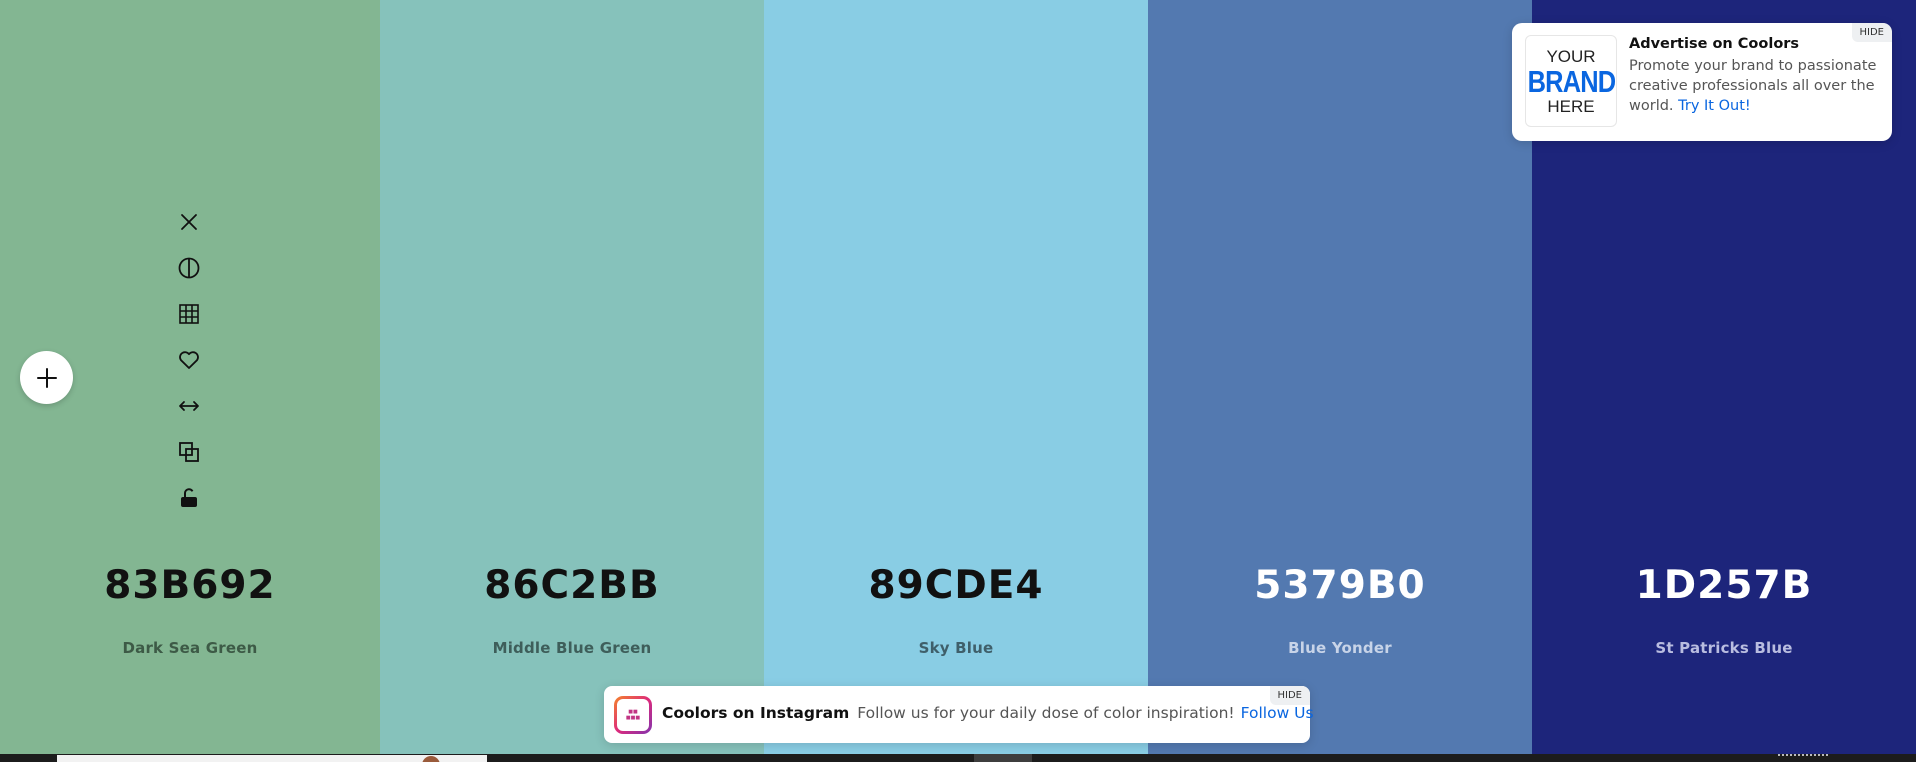 This screenshot has height=762, width=1916. I want to click on taskbar, so click(958, 758).